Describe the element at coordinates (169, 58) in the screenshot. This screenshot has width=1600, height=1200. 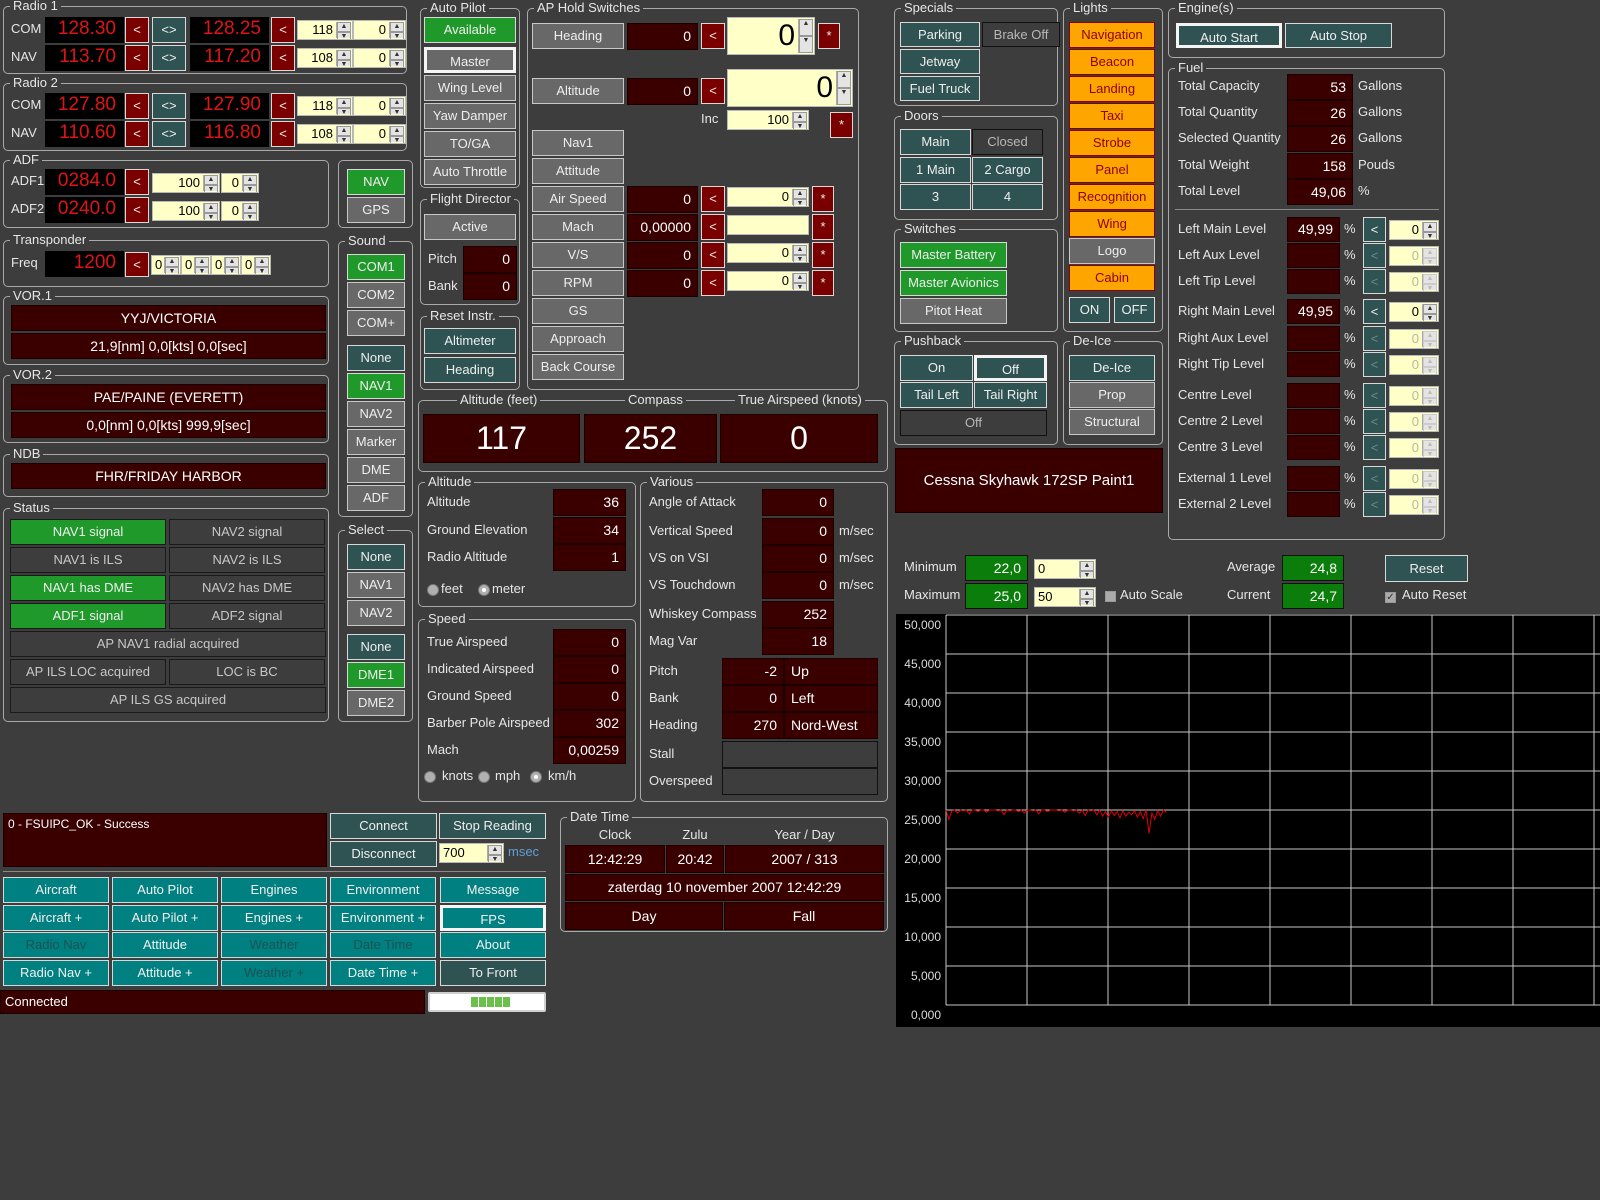
I see `radio1-nav-swap-button: <>` at that location.